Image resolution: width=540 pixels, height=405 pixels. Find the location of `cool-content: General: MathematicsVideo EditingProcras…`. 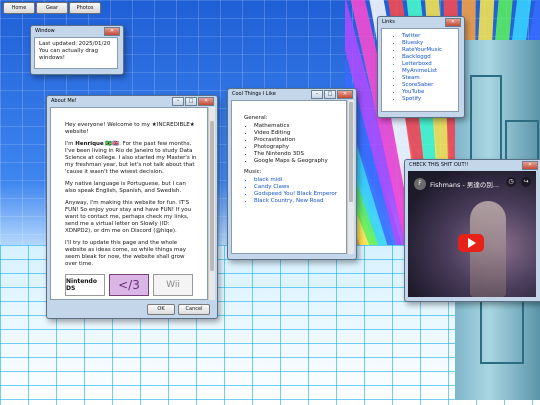

cool-content: General: MathematicsVideo EditingProcras… is located at coordinates (289, 177).